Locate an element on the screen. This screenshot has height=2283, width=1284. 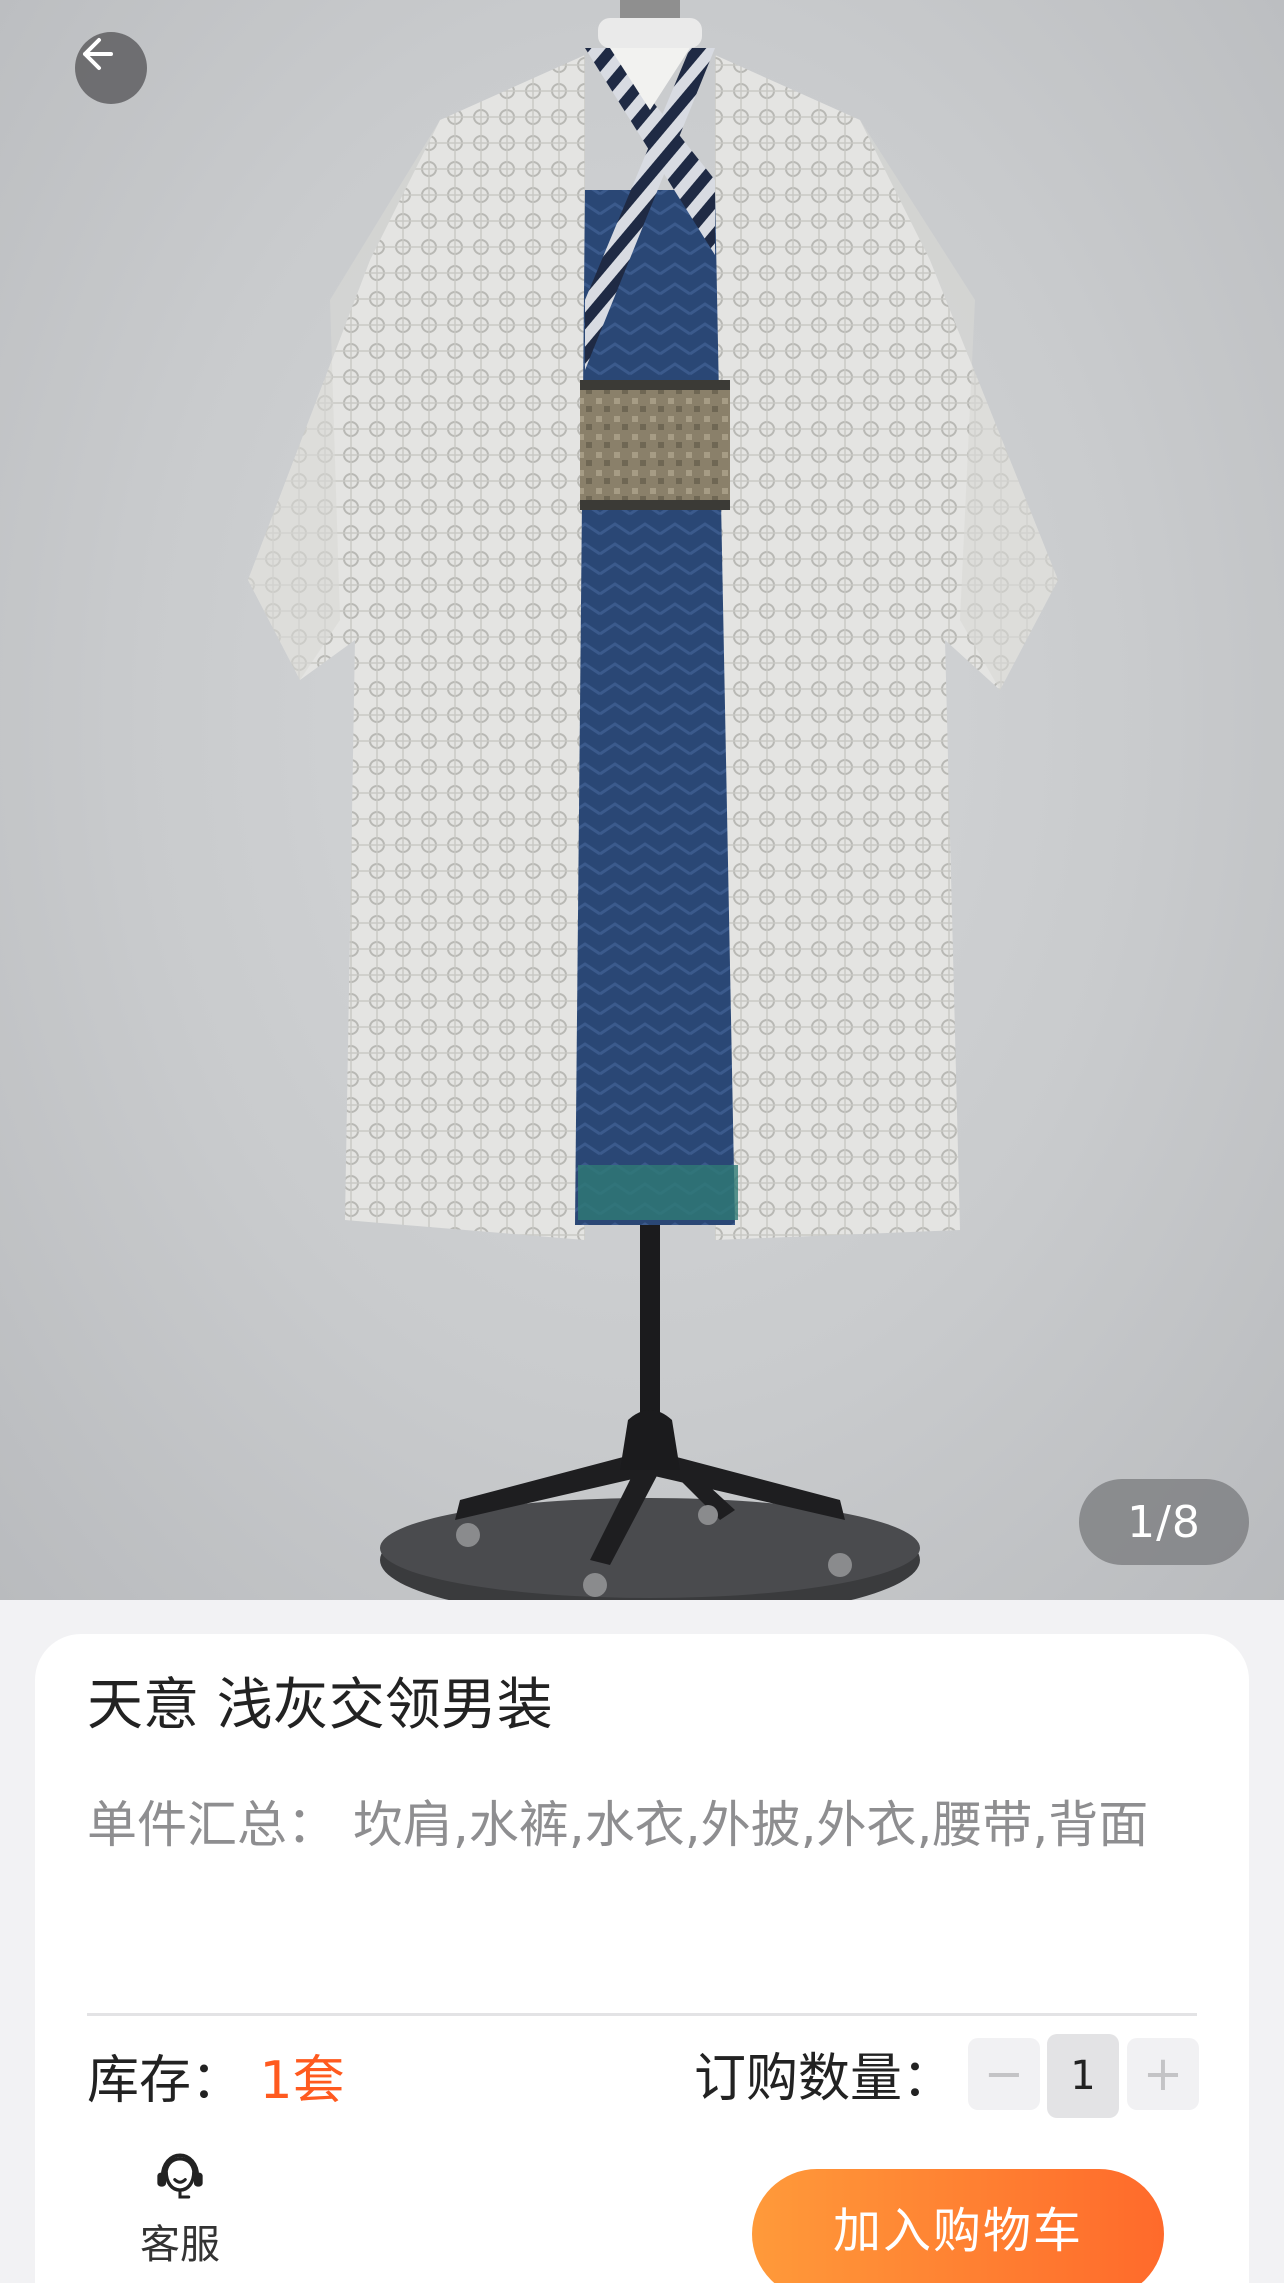
stock-value: 1套 is located at coordinates (302, 2081).